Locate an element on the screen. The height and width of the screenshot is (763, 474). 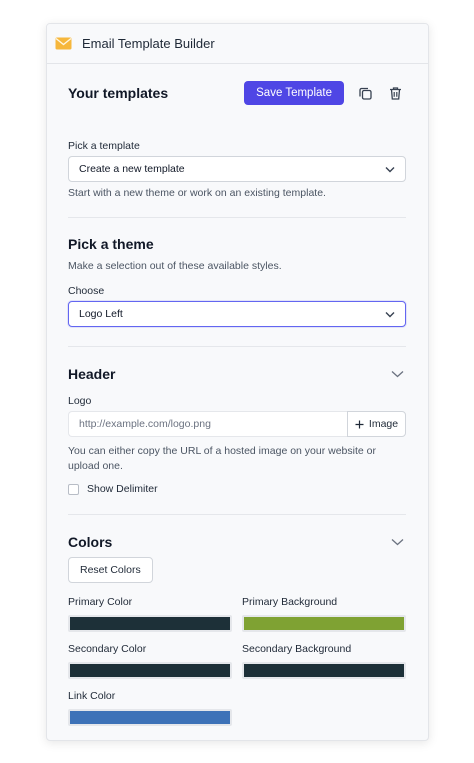
show-delimiter-label: Show Delimiter is located at coordinates (122, 489).